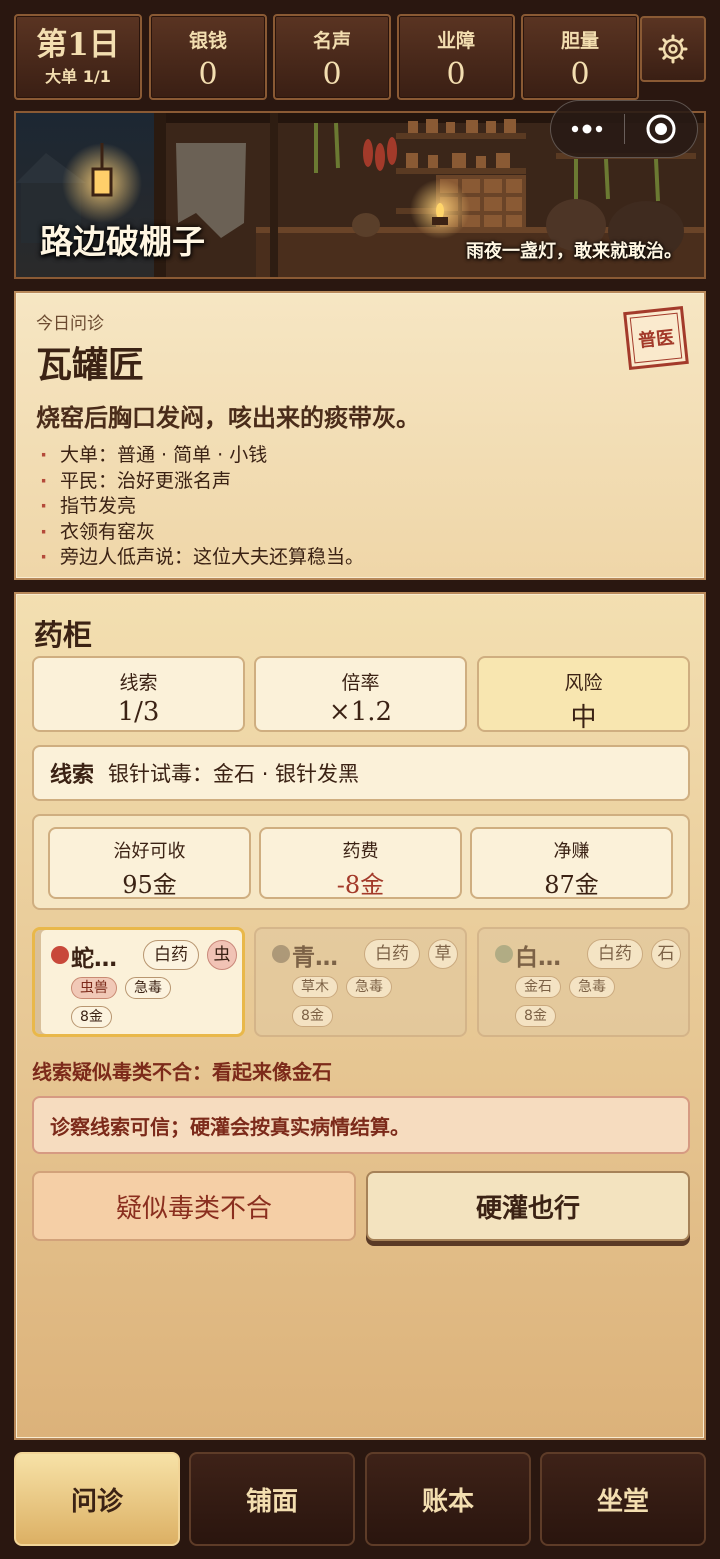 This screenshot has height=1559, width=720. What do you see at coordinates (182, 1072) in the screenshot?
I see `toxin-mismatch-warning: 线索疑似毒类不合：看起来像金石` at bounding box center [182, 1072].